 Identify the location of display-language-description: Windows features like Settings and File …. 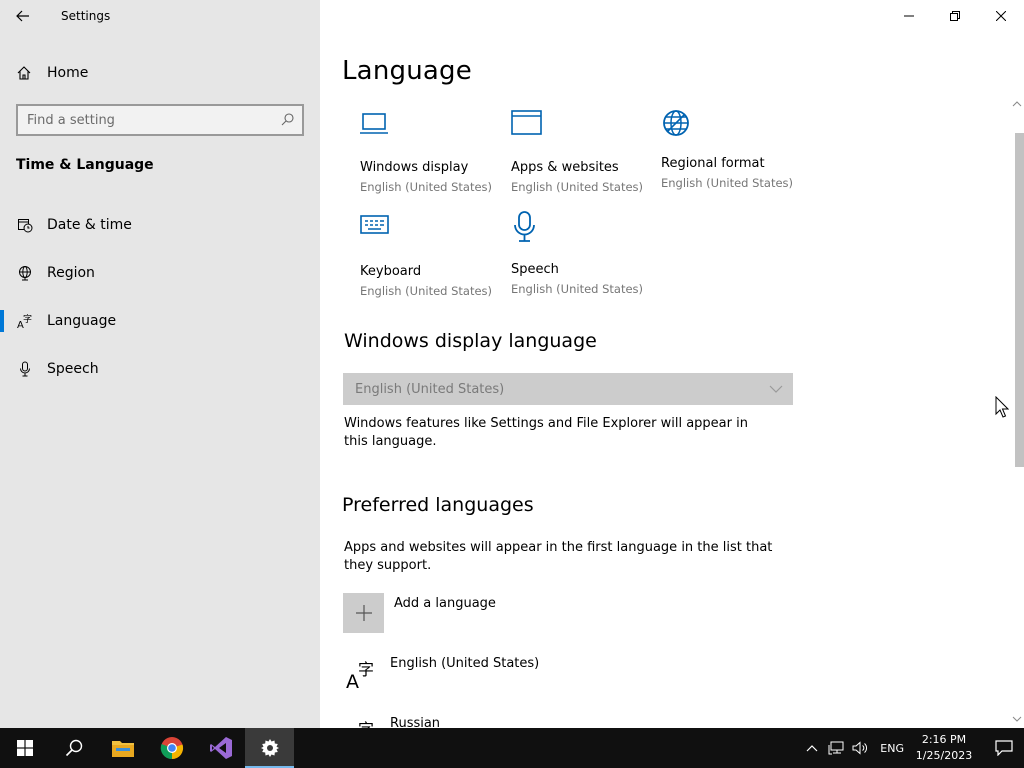
(546, 432).